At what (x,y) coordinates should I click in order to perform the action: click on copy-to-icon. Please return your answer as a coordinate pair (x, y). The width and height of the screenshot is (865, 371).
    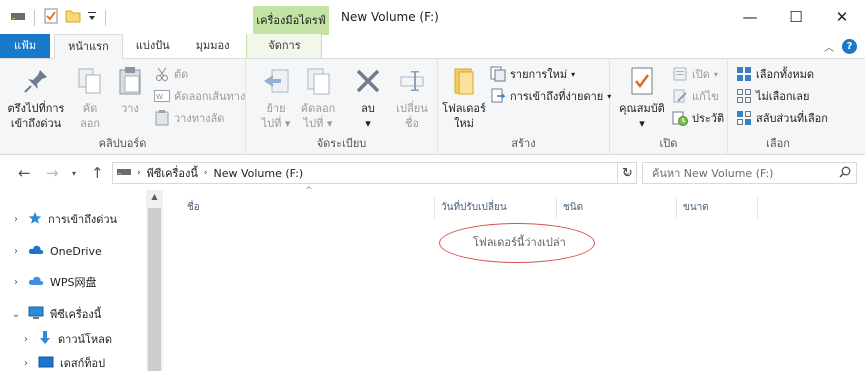
    Looking at the image, I should click on (318, 81).